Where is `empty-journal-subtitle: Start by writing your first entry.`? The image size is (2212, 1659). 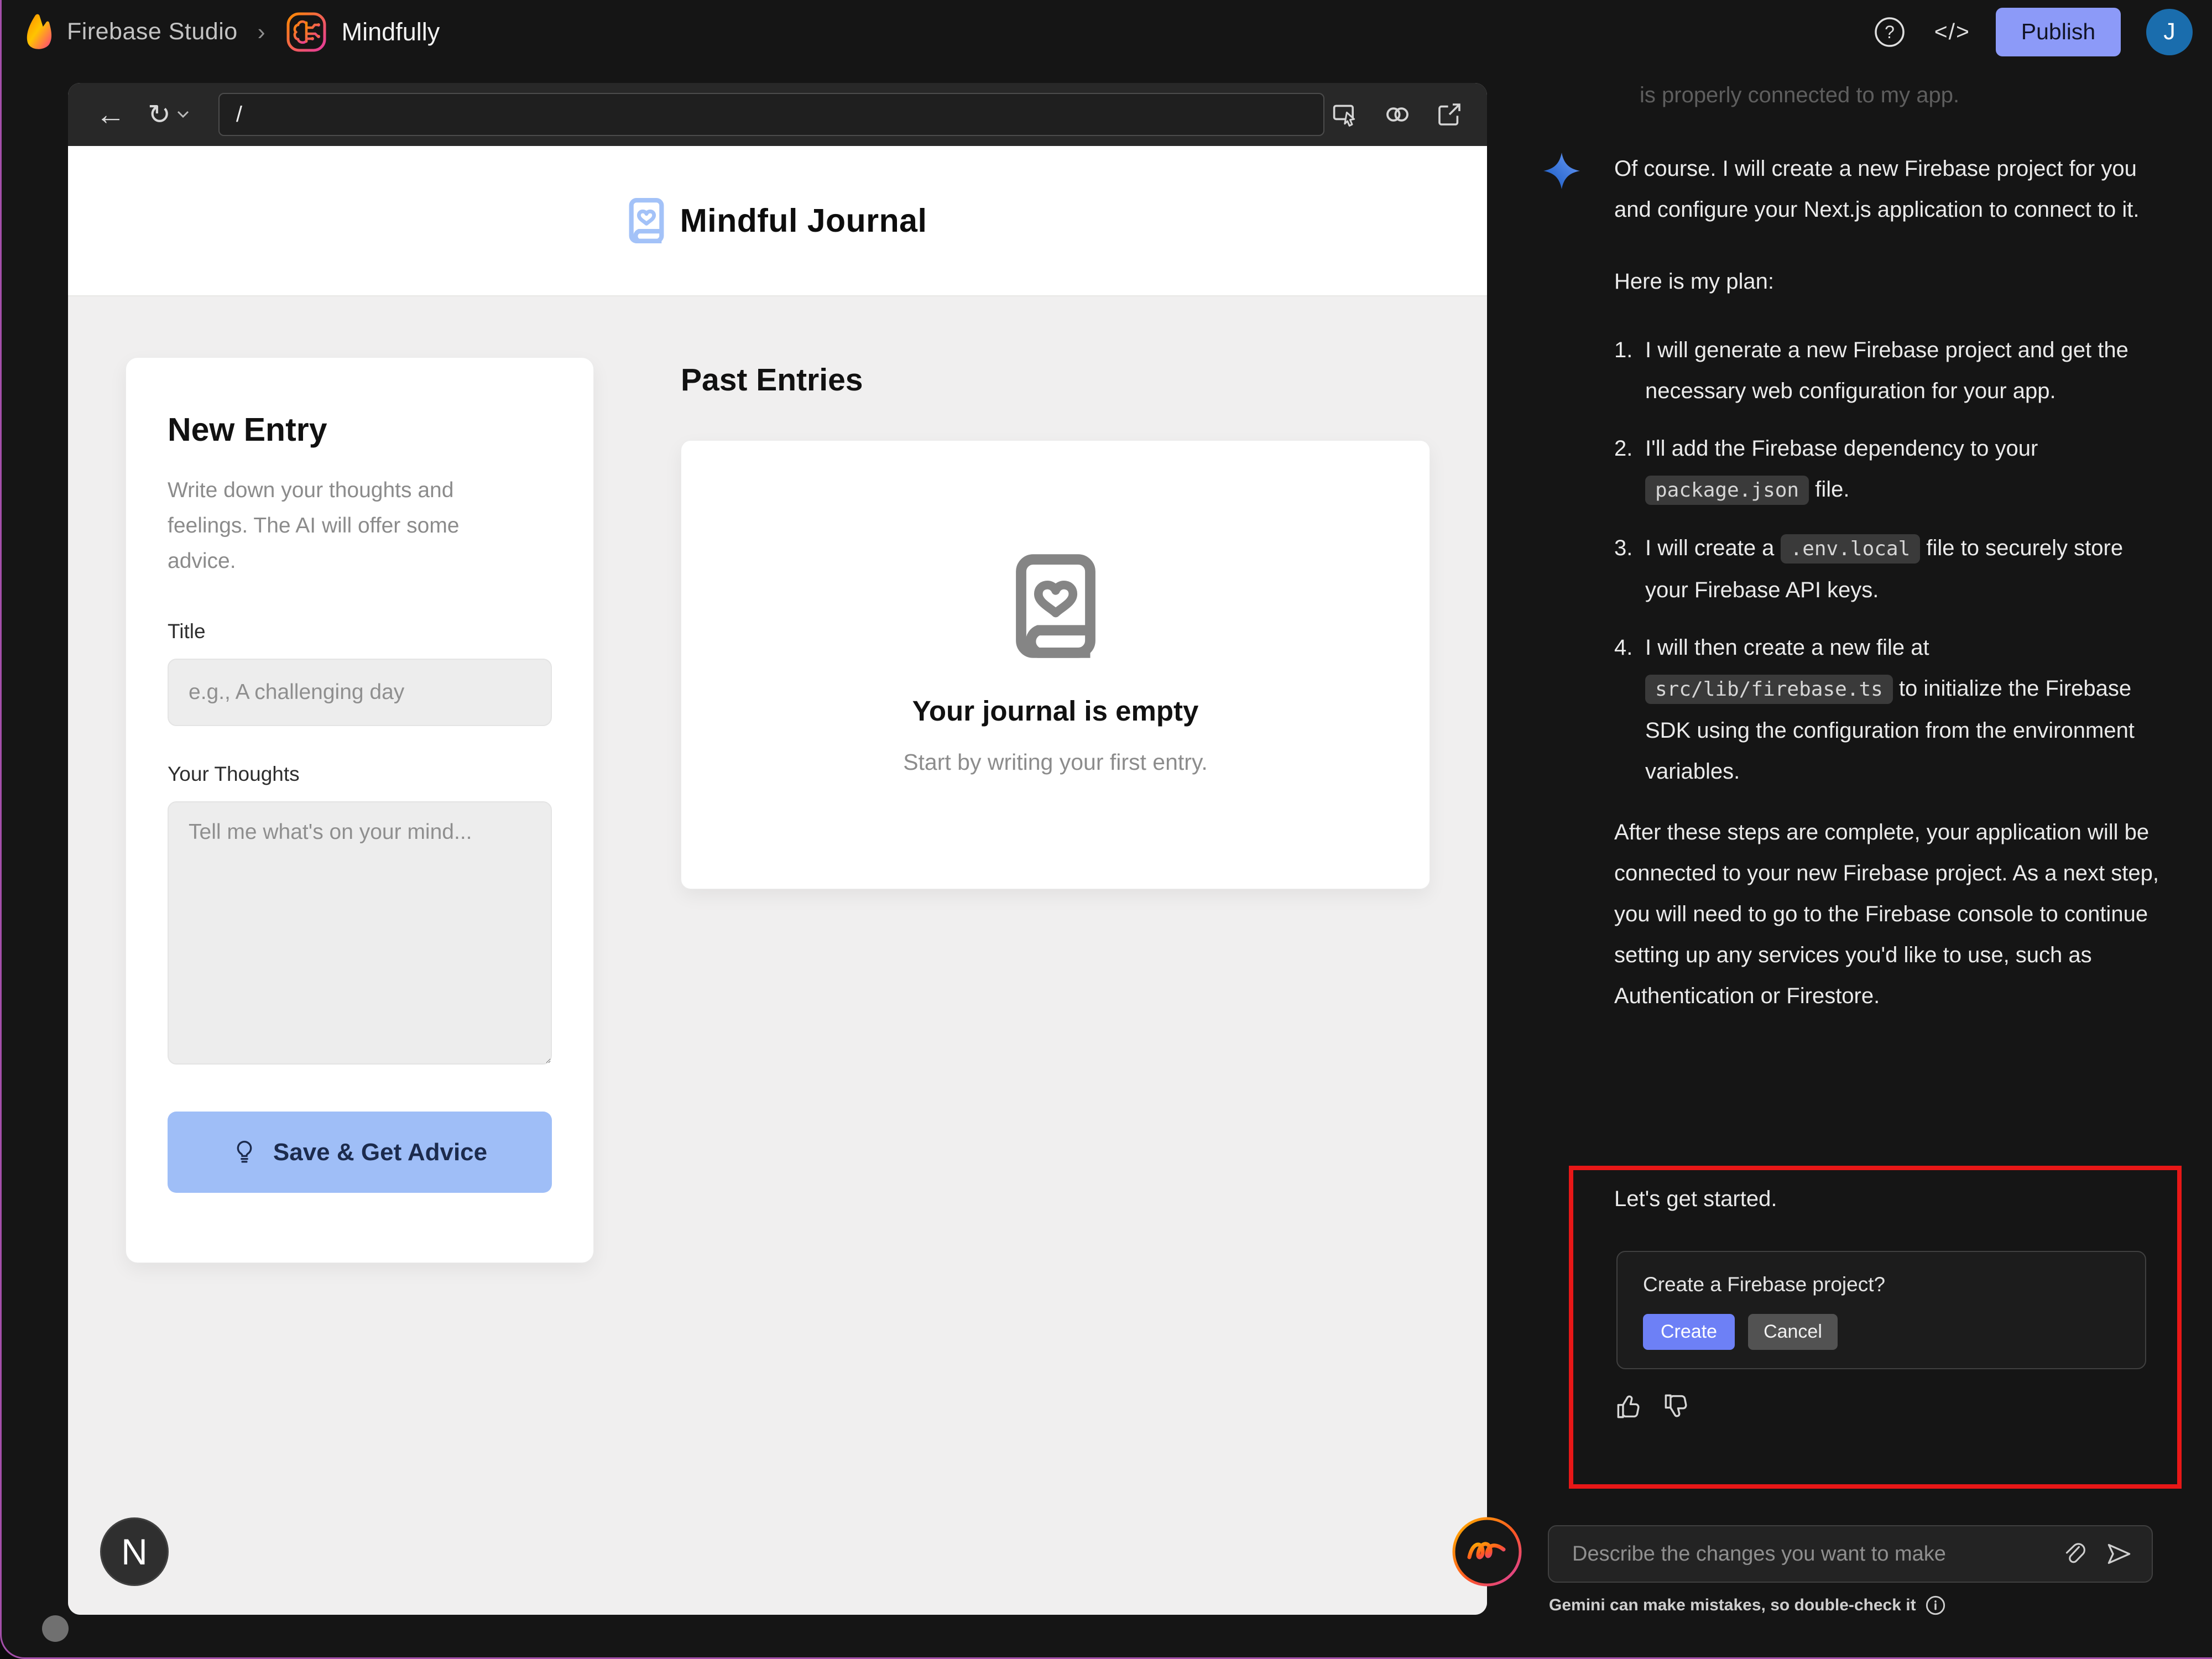 empty-journal-subtitle: Start by writing your first entry. is located at coordinates (1056, 762).